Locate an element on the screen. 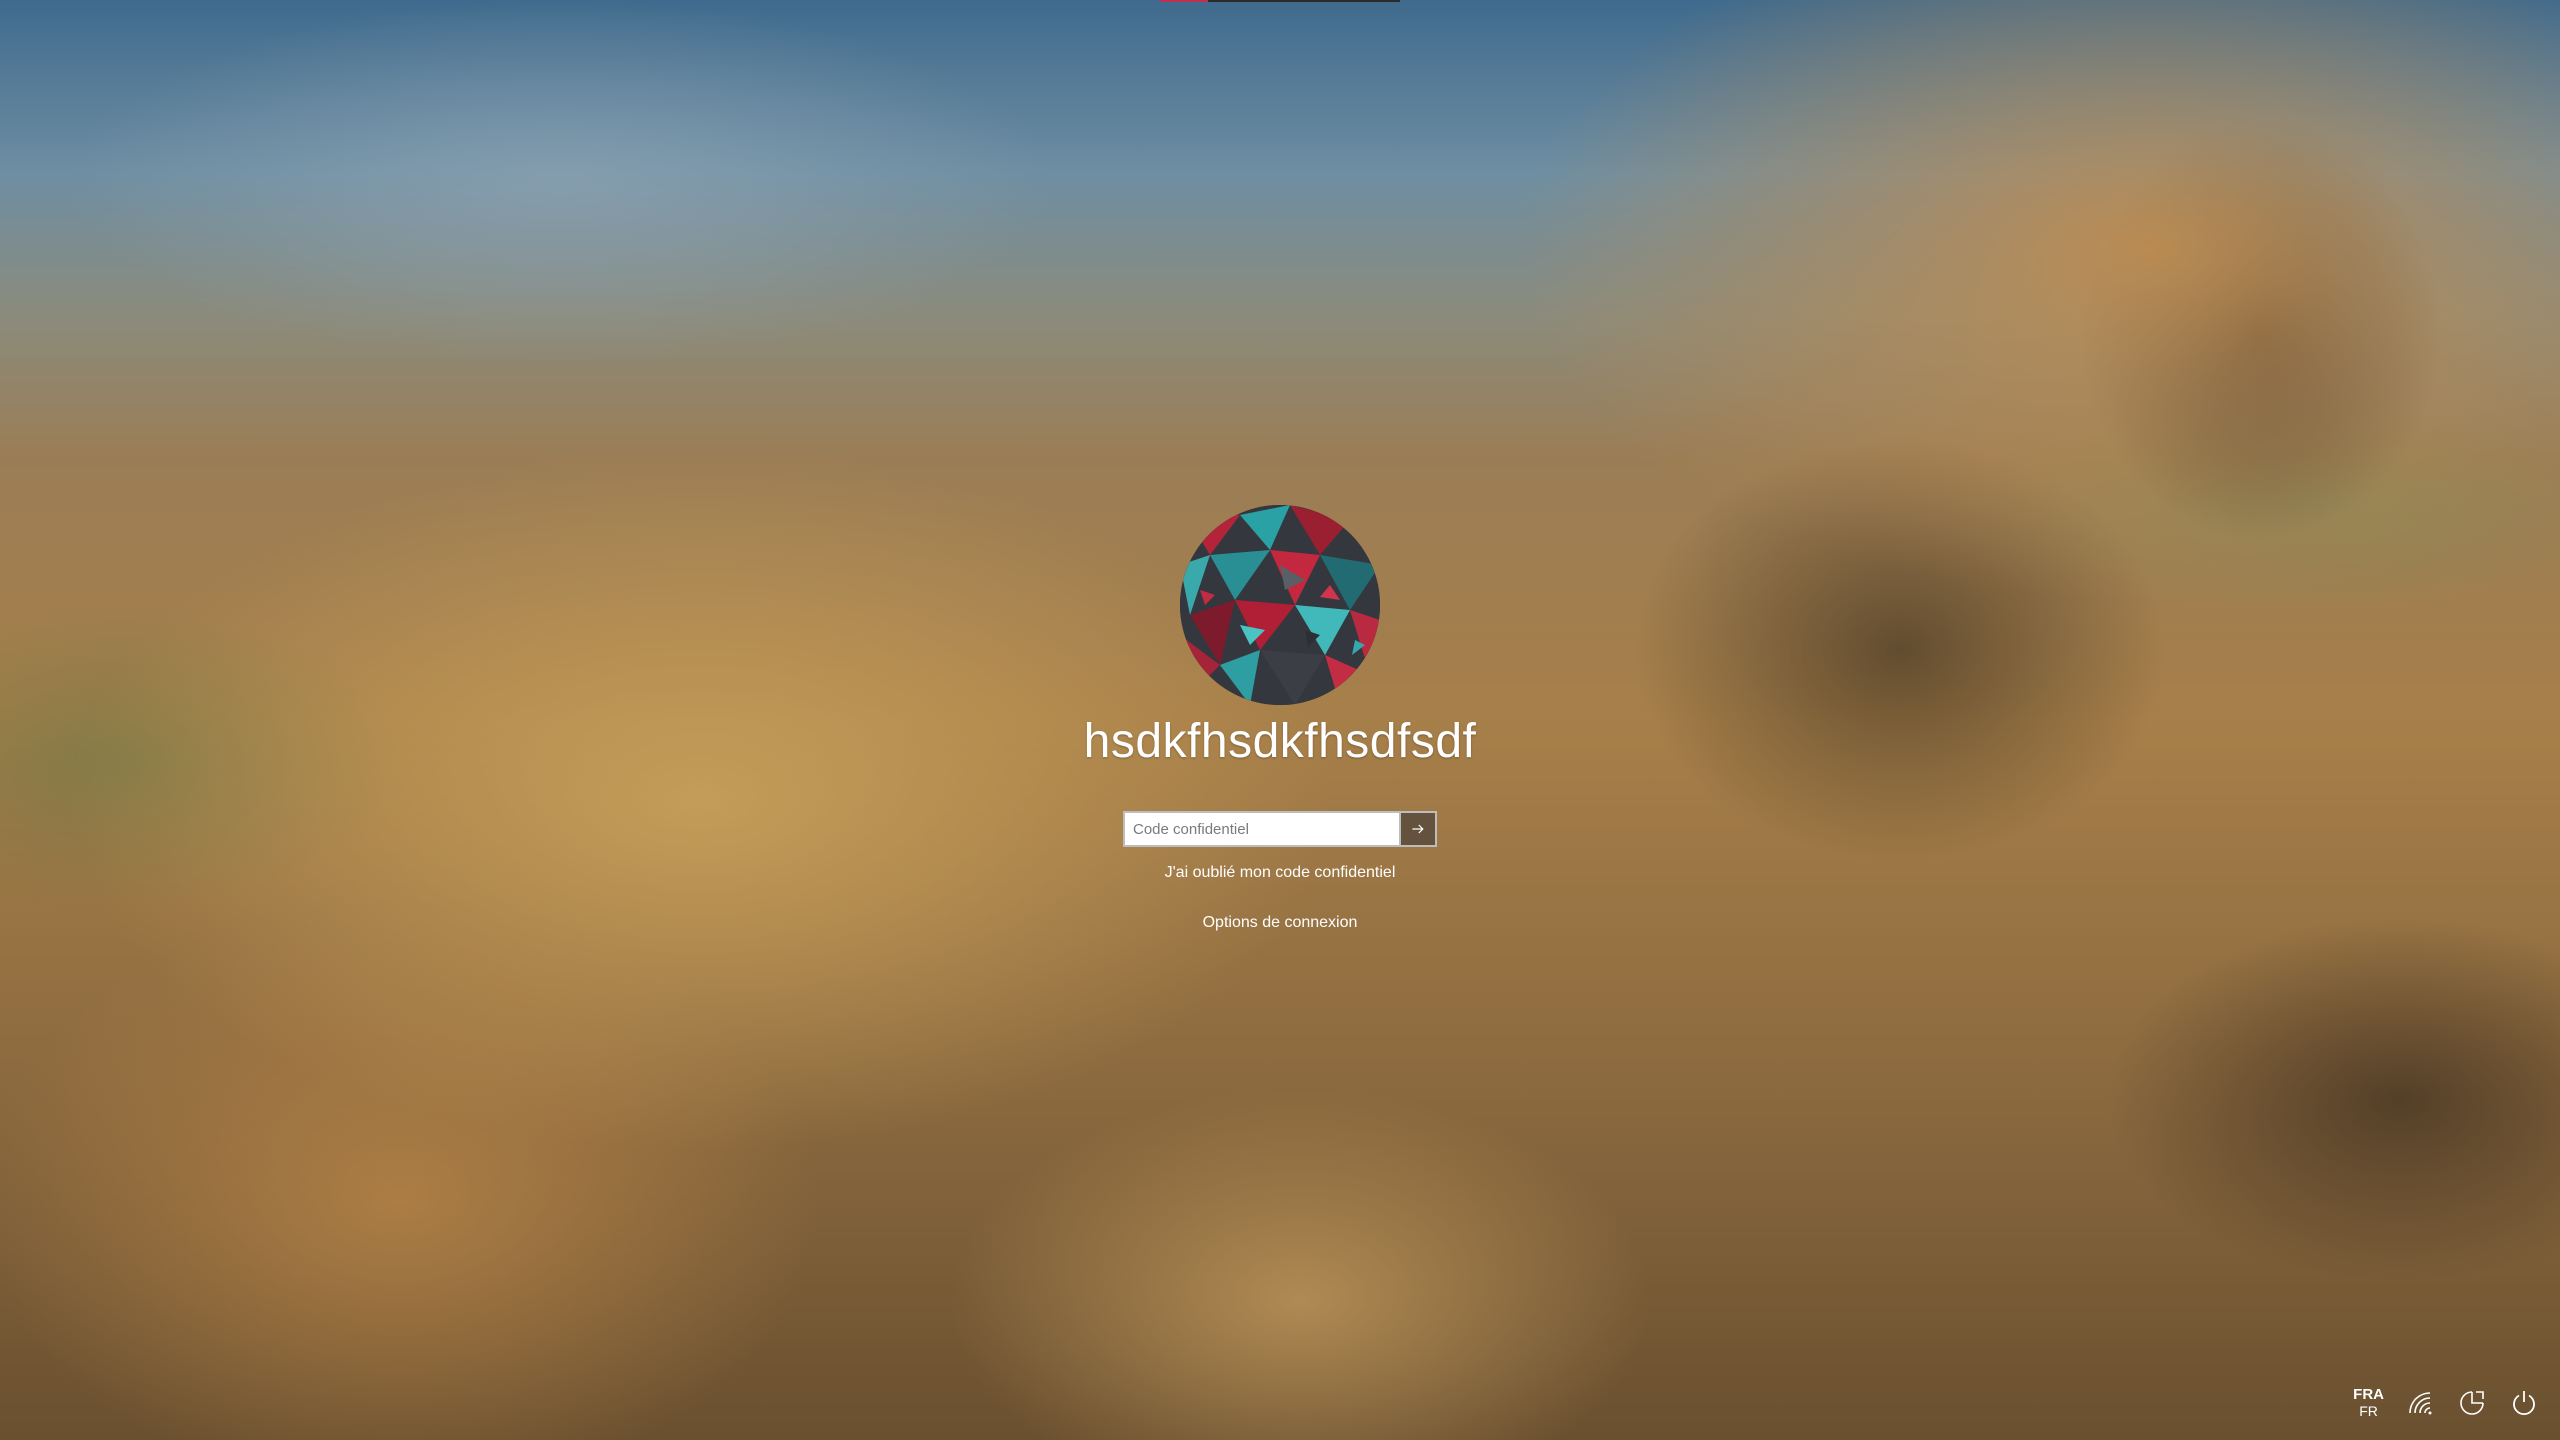 Image resolution: width=2560 pixels, height=1440 pixels. power-button is located at coordinates (2524, 1403).